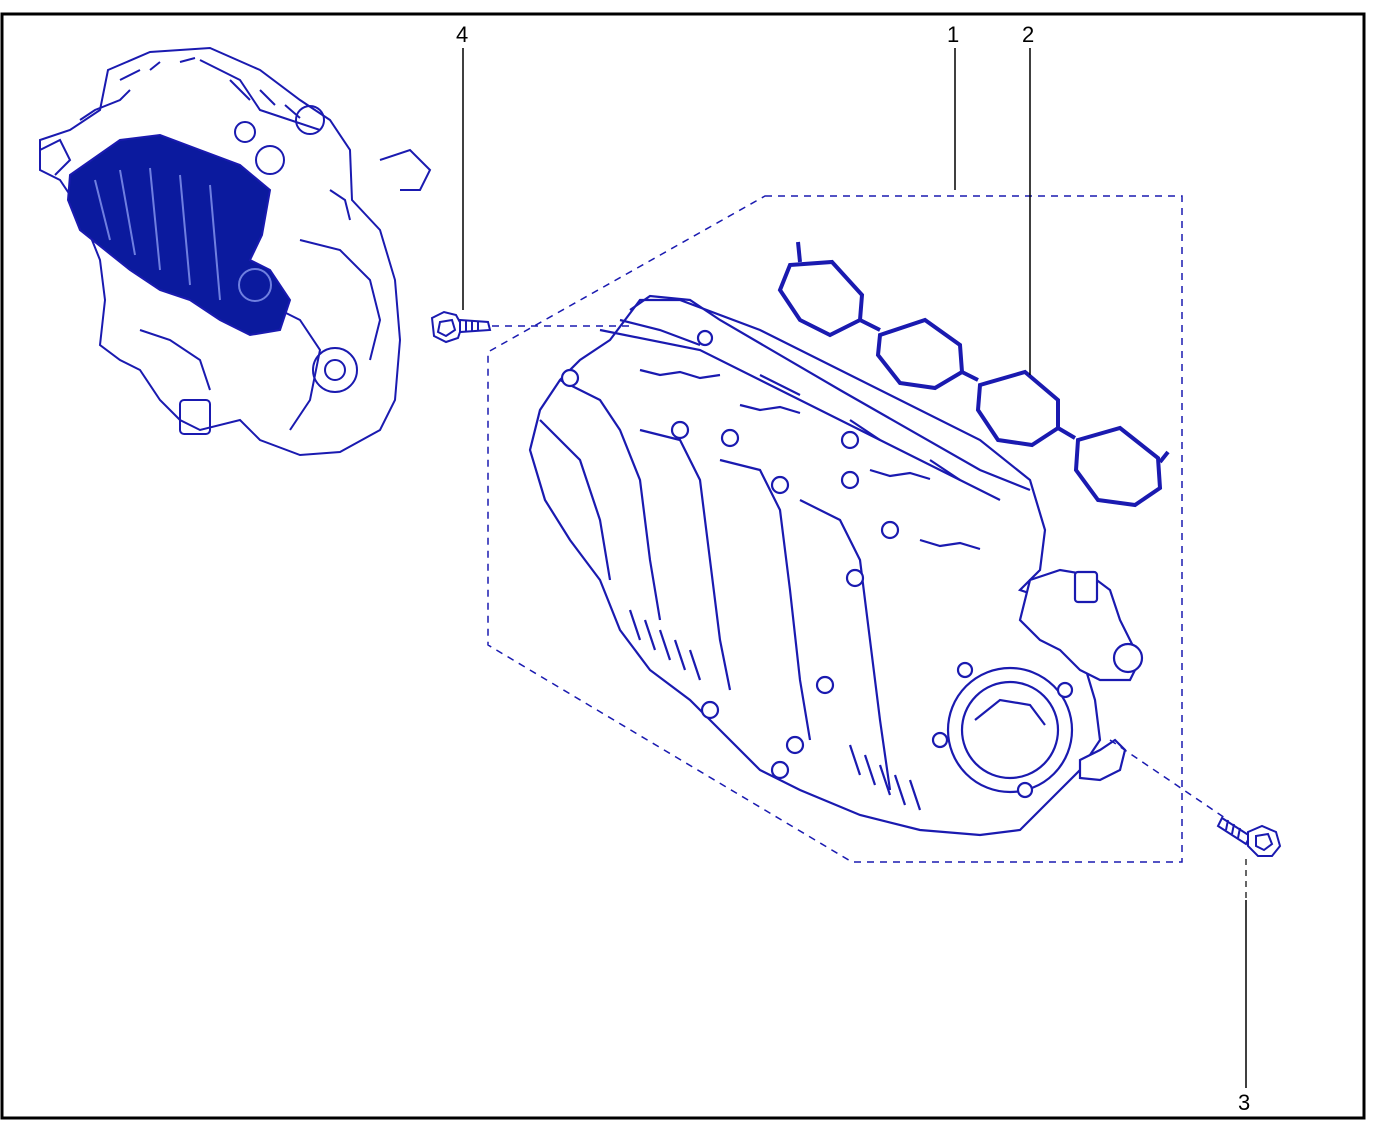 This screenshot has width=1392, height=1124. What do you see at coordinates (953, 34) in the screenshot?
I see `callout-1: 1` at bounding box center [953, 34].